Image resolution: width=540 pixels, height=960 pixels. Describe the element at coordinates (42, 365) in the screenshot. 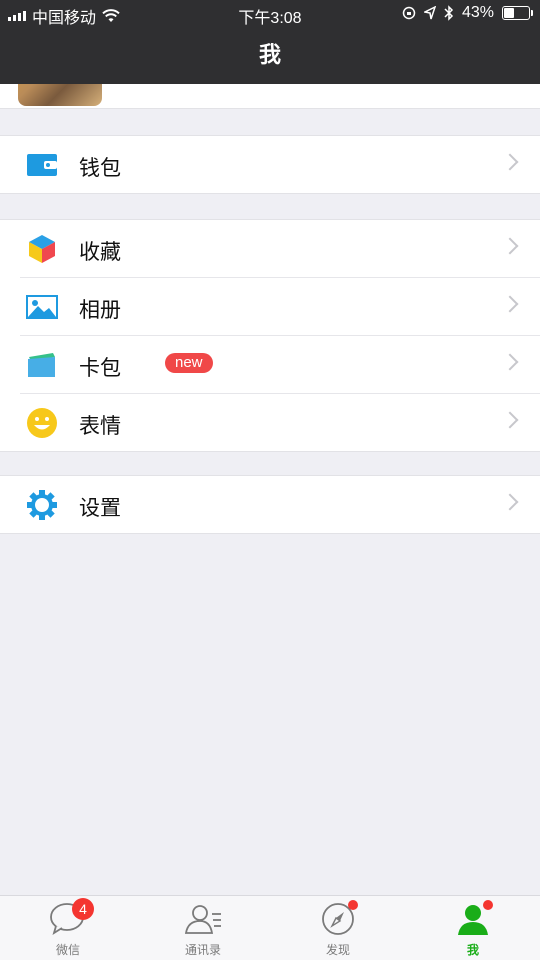

I see `card-icon` at that location.